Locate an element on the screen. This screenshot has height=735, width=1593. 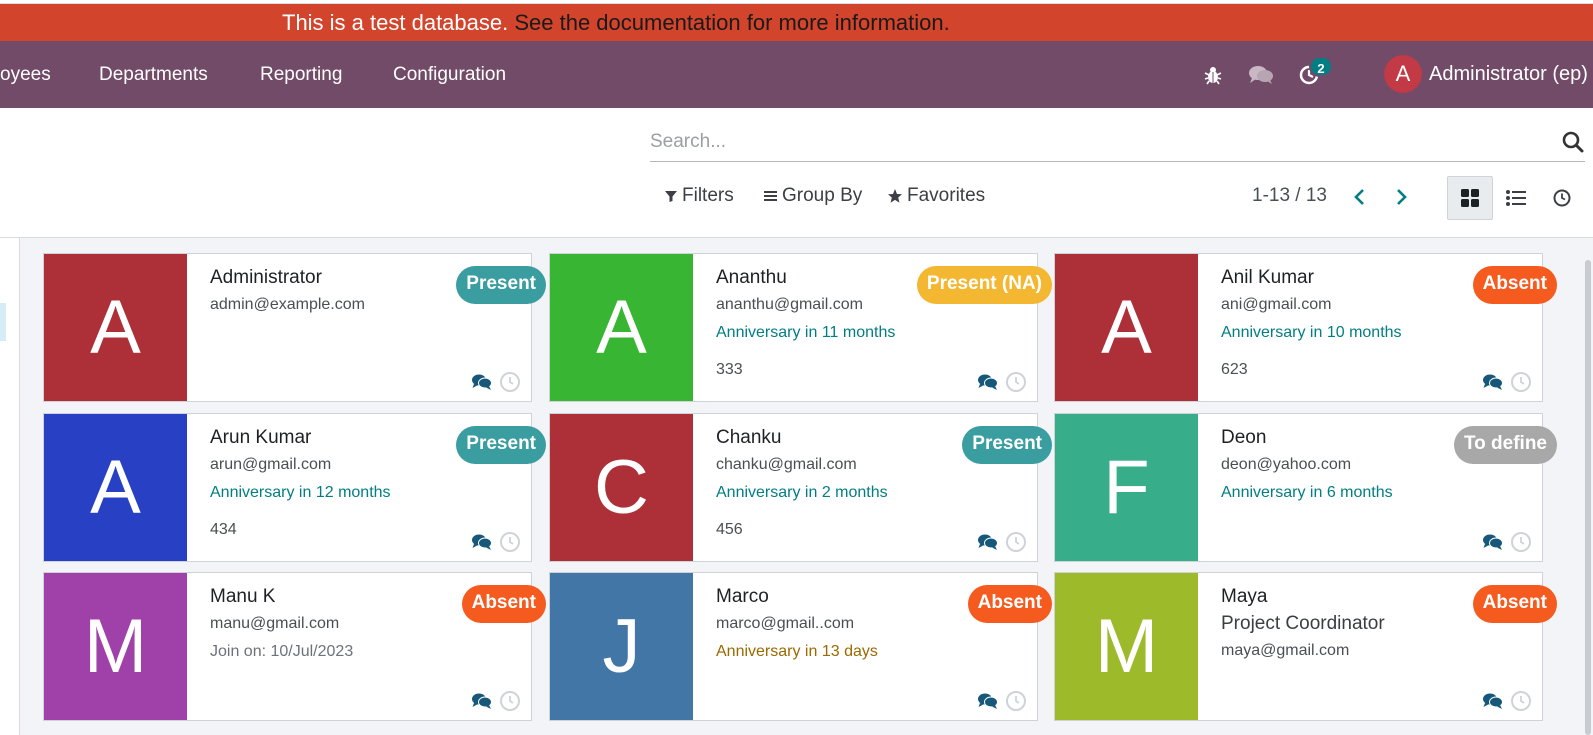
search-input is located at coordinates (1090, 142).